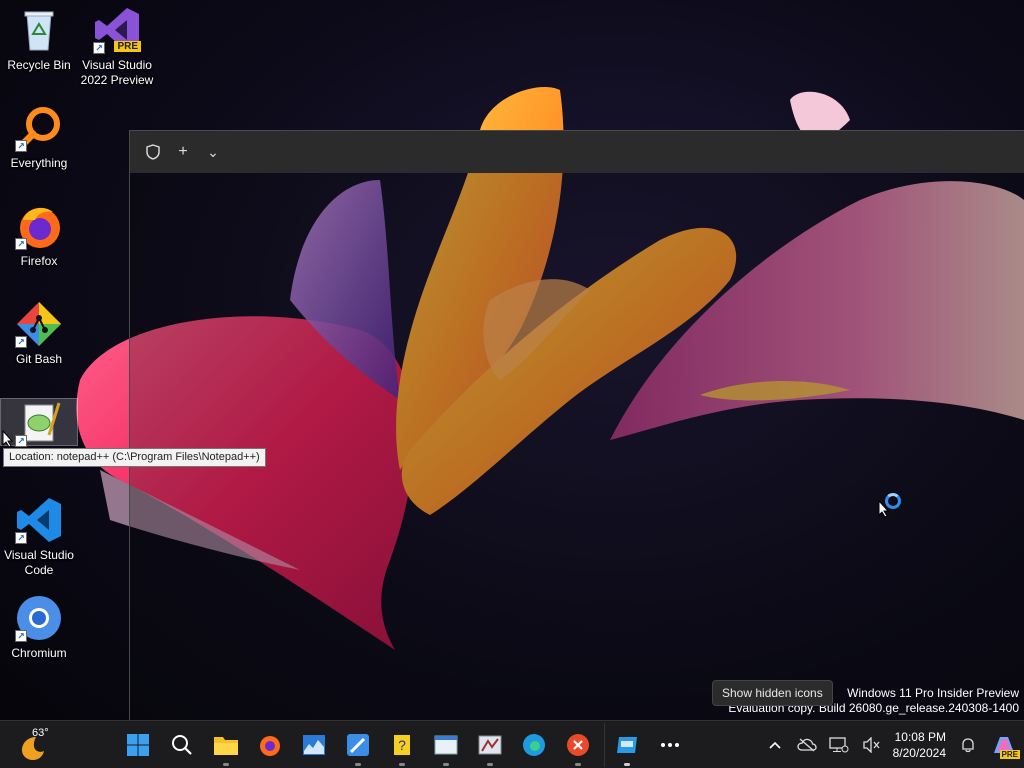 Image resolution: width=1024 pixels, height=768 pixels. I want to click on desktop-icon-label: Chromium, so click(39, 653).